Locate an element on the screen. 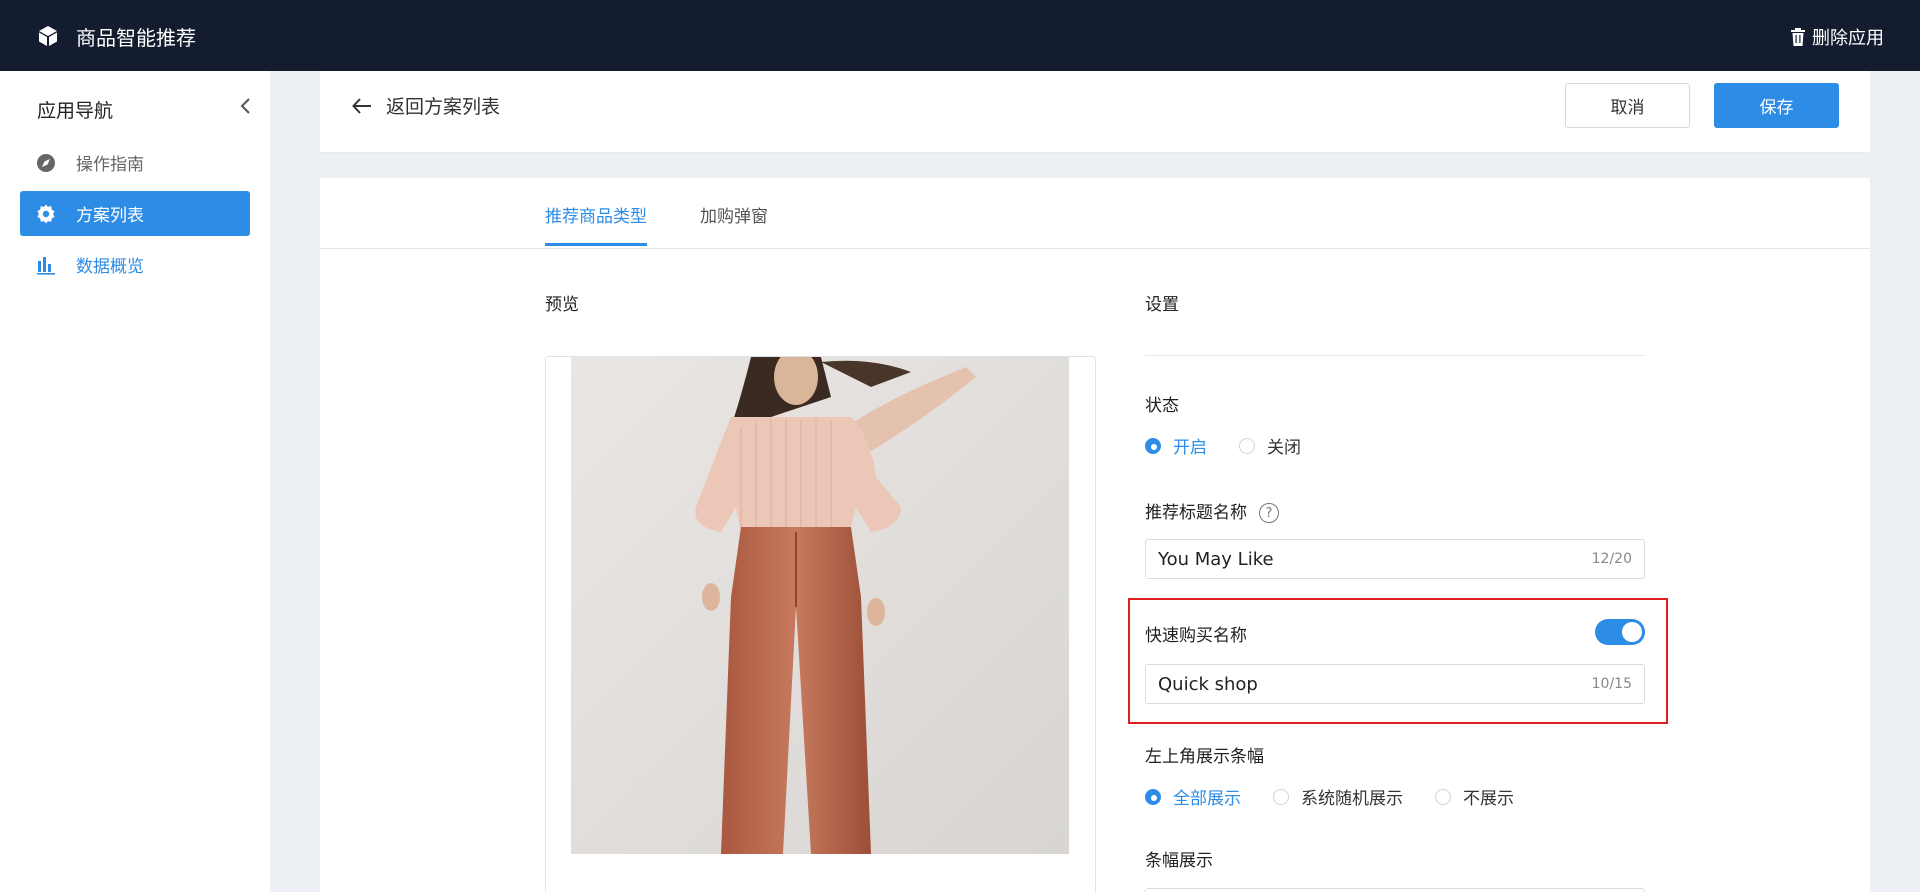 The height and width of the screenshot is (892, 1920). delete-app-button: 删除应用 is located at coordinates (1837, 37).